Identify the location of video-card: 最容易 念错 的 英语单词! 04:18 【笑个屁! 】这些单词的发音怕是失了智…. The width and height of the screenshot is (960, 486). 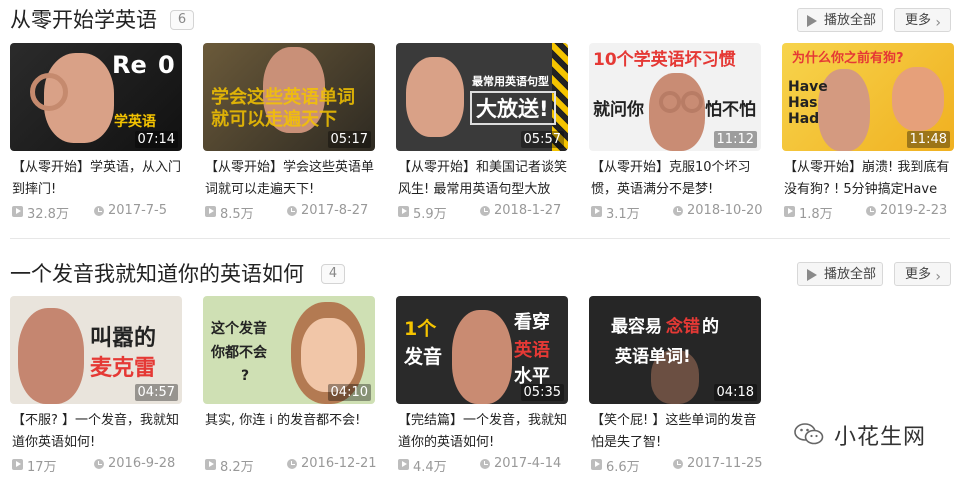
(676, 391).